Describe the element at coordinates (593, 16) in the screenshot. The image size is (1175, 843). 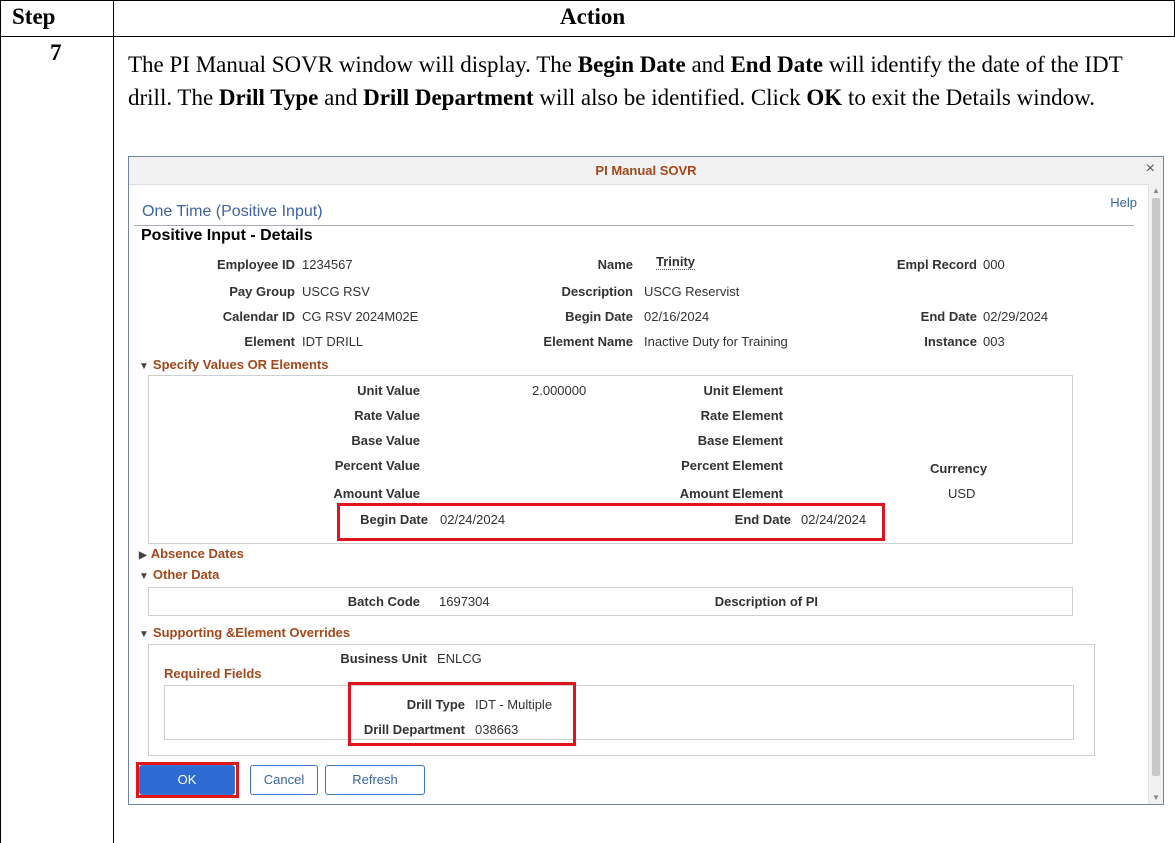
I see `header-action: Action` at that location.